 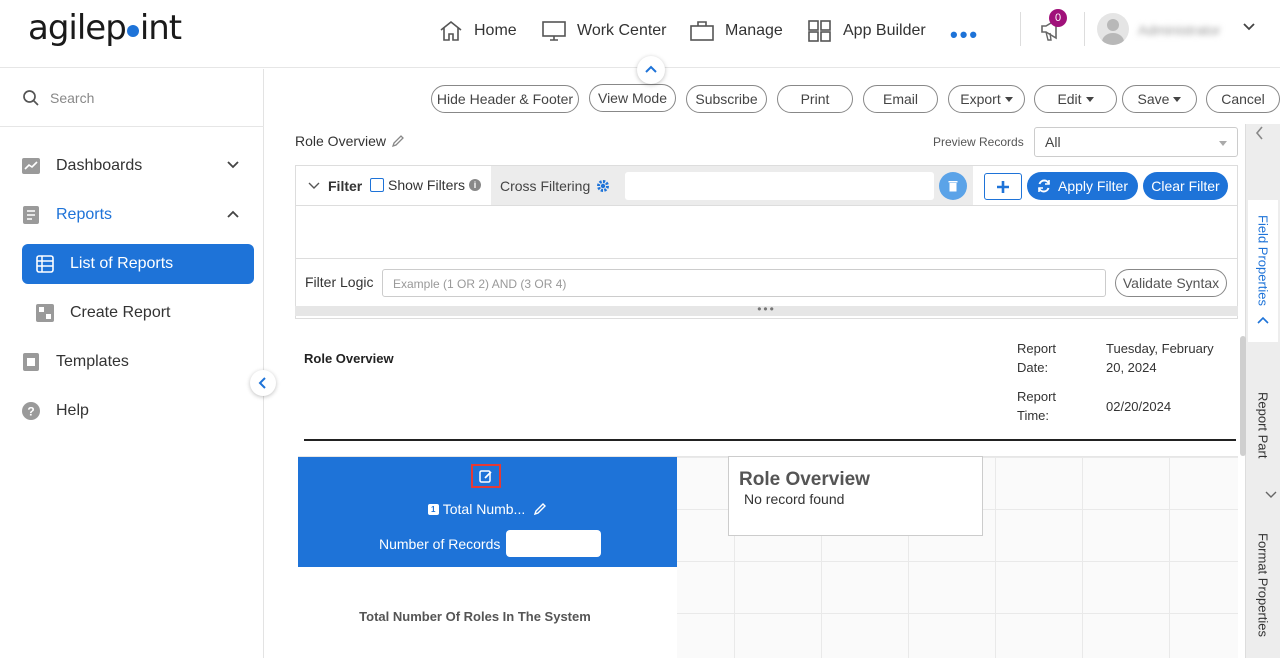 I want to click on sidebar-item-label: Reports, so click(x=84, y=214).